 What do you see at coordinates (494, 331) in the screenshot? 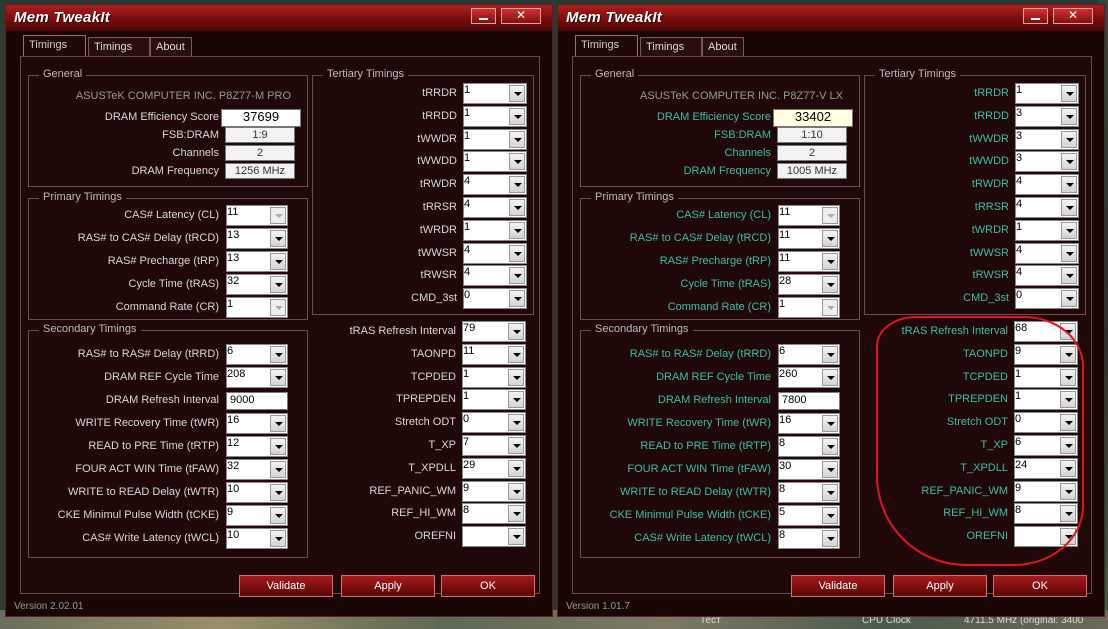
I see `misc-timing-dropdown: 79` at bounding box center [494, 331].